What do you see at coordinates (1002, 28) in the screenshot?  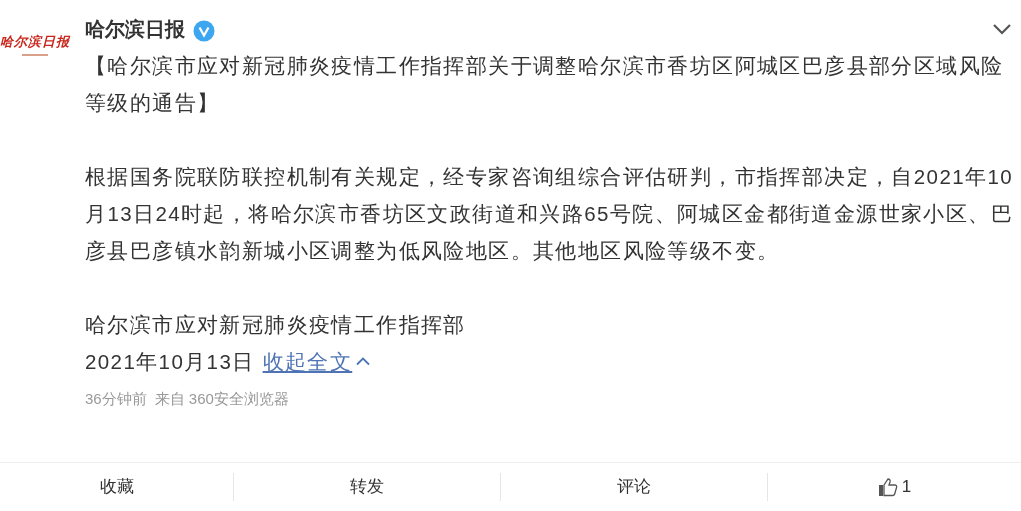 I see `chevron-down-icon` at bounding box center [1002, 28].